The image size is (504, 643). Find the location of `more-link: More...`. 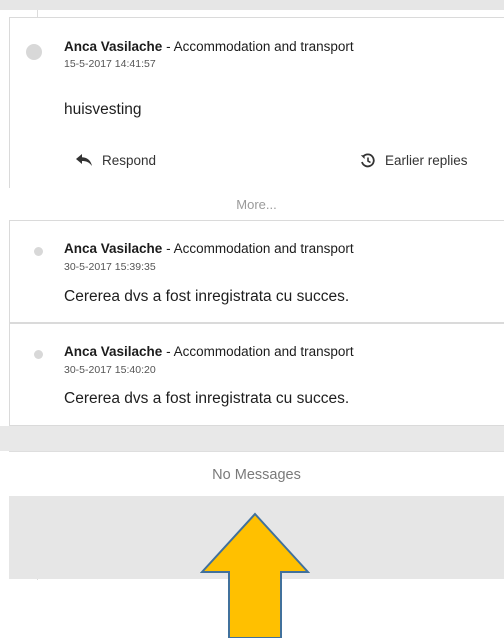

more-link: More... is located at coordinates (256, 204).